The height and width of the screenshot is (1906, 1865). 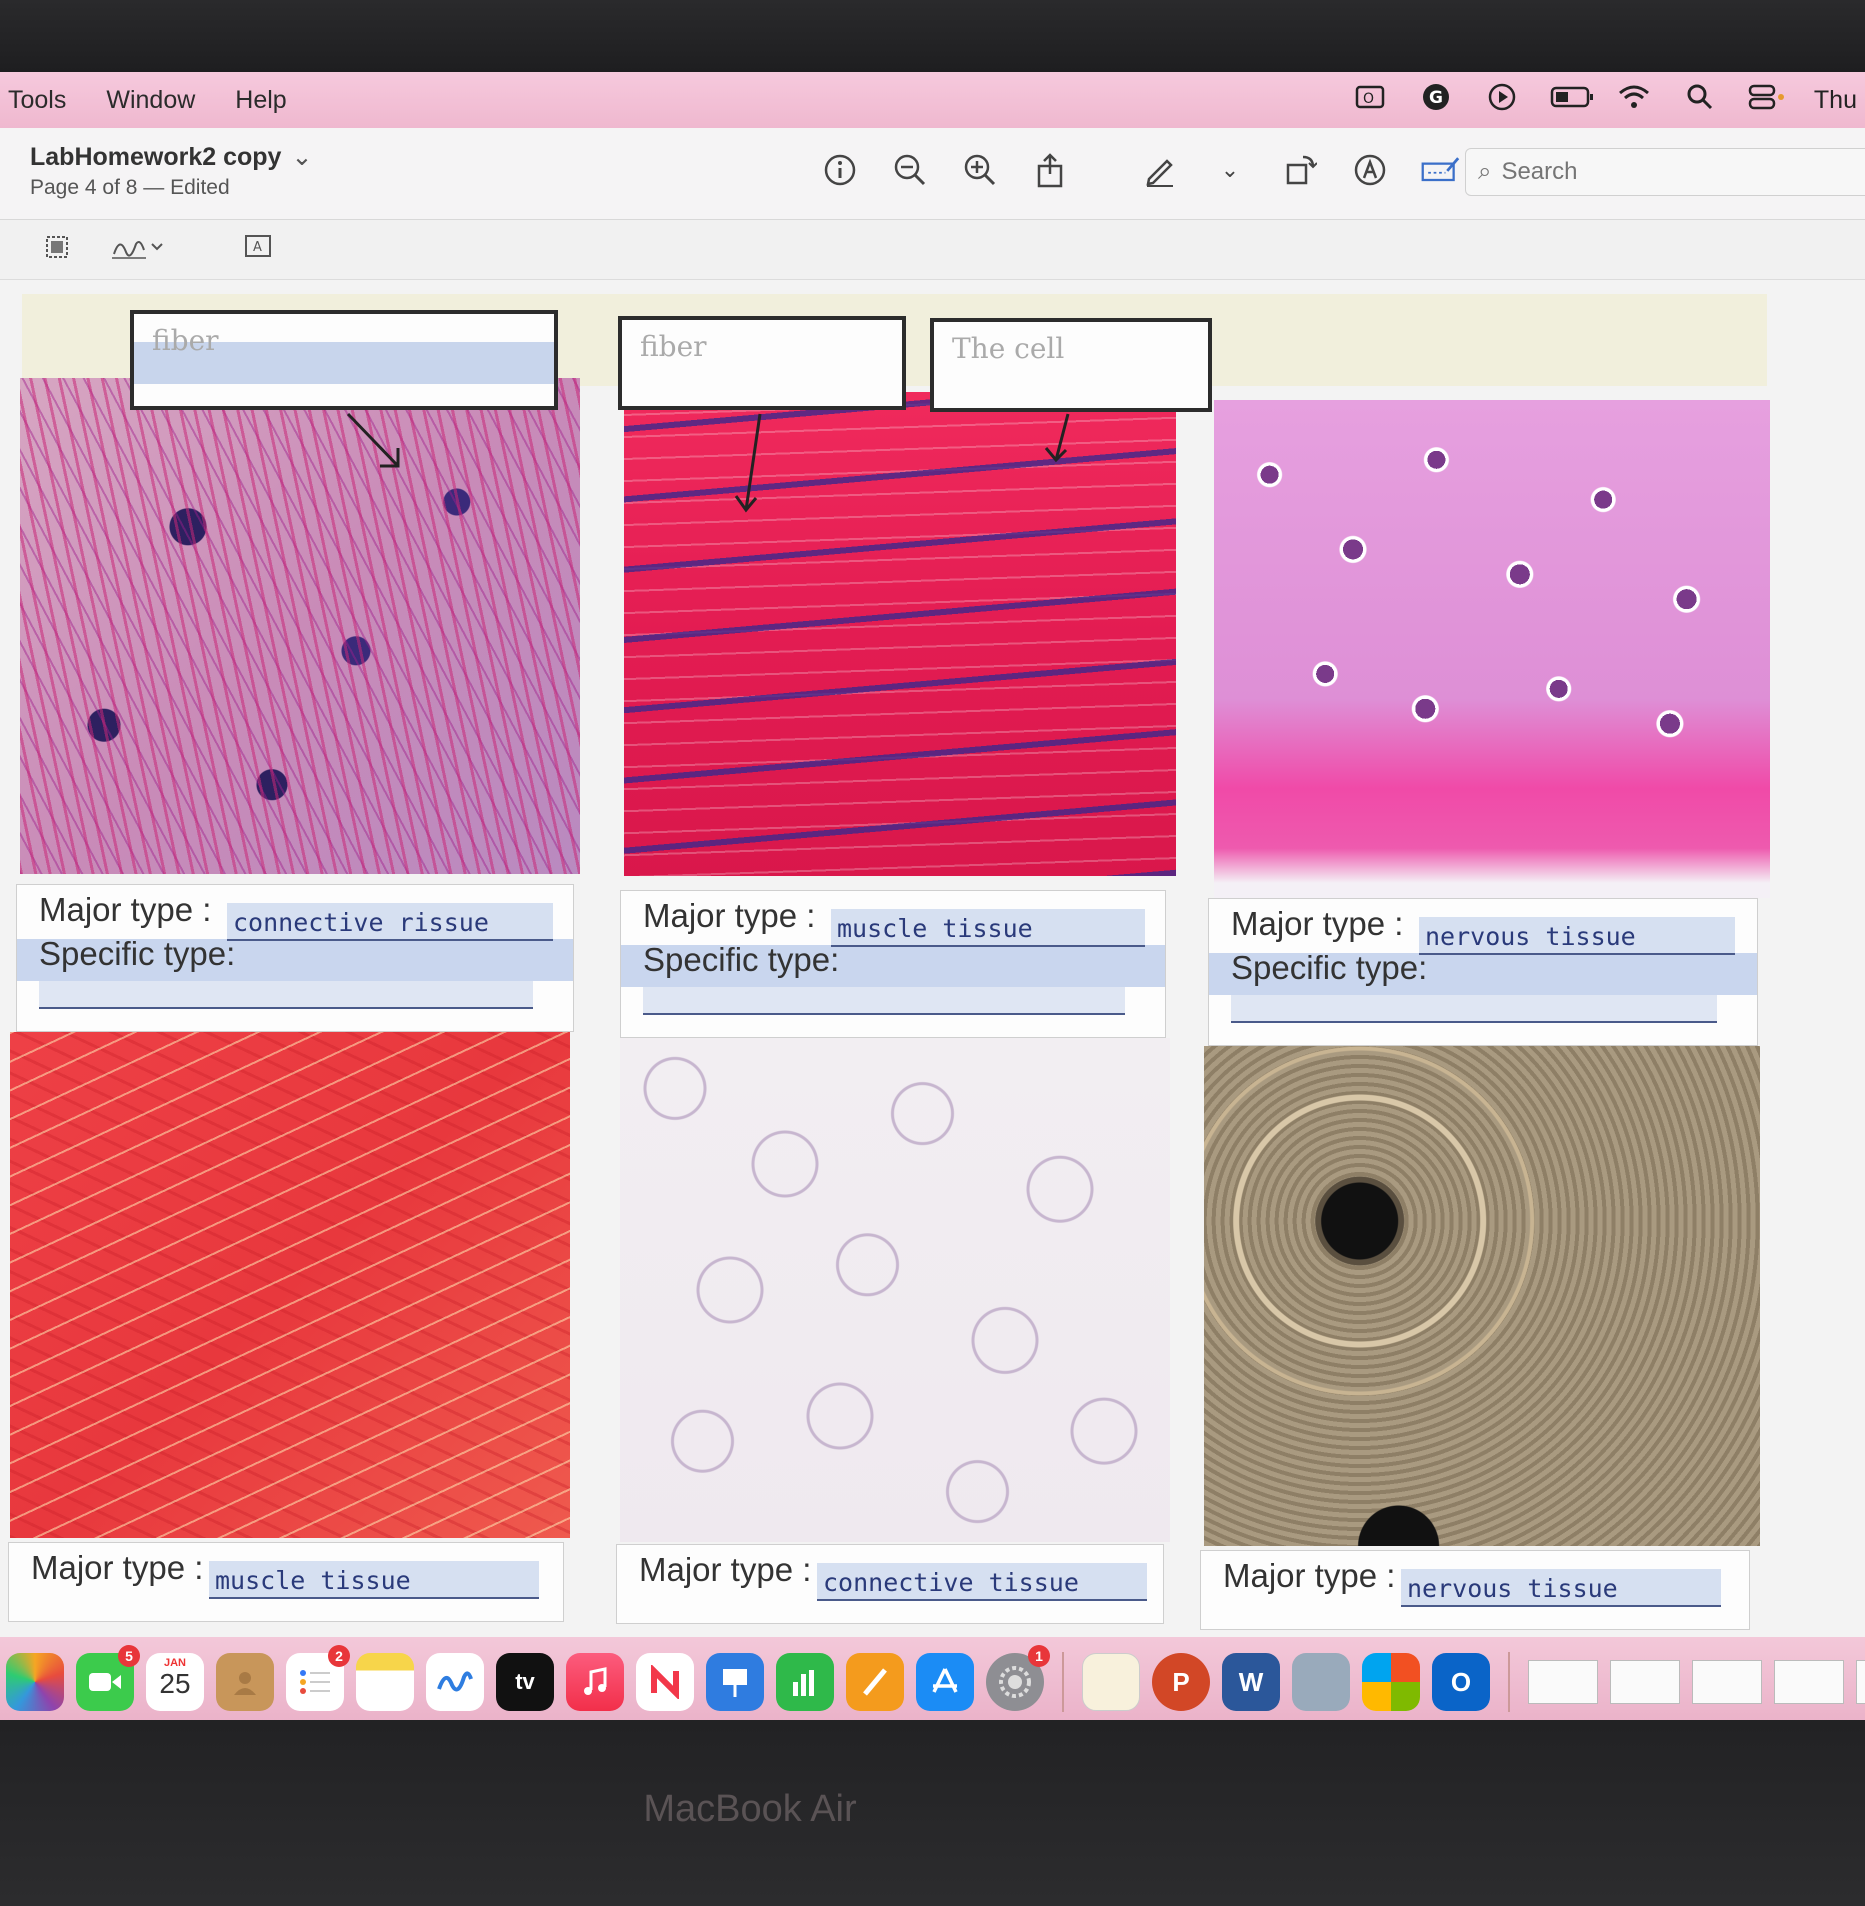 I want to click on search-icon: ⌕, so click(x=1485, y=171).